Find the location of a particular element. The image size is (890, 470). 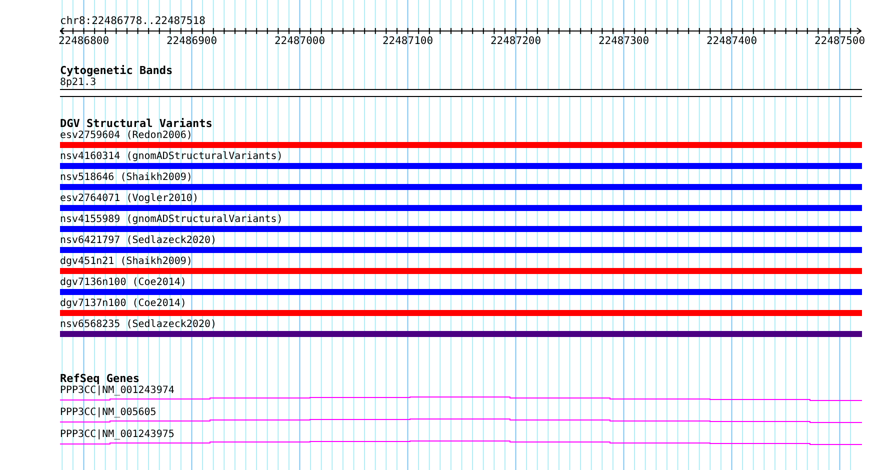

track-title: RefSeq Genes is located at coordinates (100, 379).